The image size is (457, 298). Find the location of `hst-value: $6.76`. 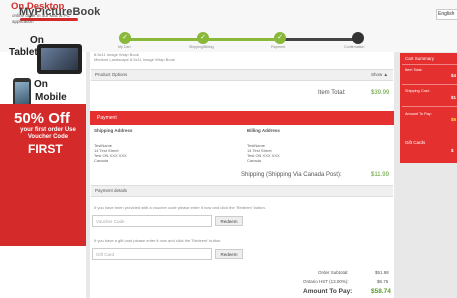

hst-value: $6.76 is located at coordinates (383, 281).